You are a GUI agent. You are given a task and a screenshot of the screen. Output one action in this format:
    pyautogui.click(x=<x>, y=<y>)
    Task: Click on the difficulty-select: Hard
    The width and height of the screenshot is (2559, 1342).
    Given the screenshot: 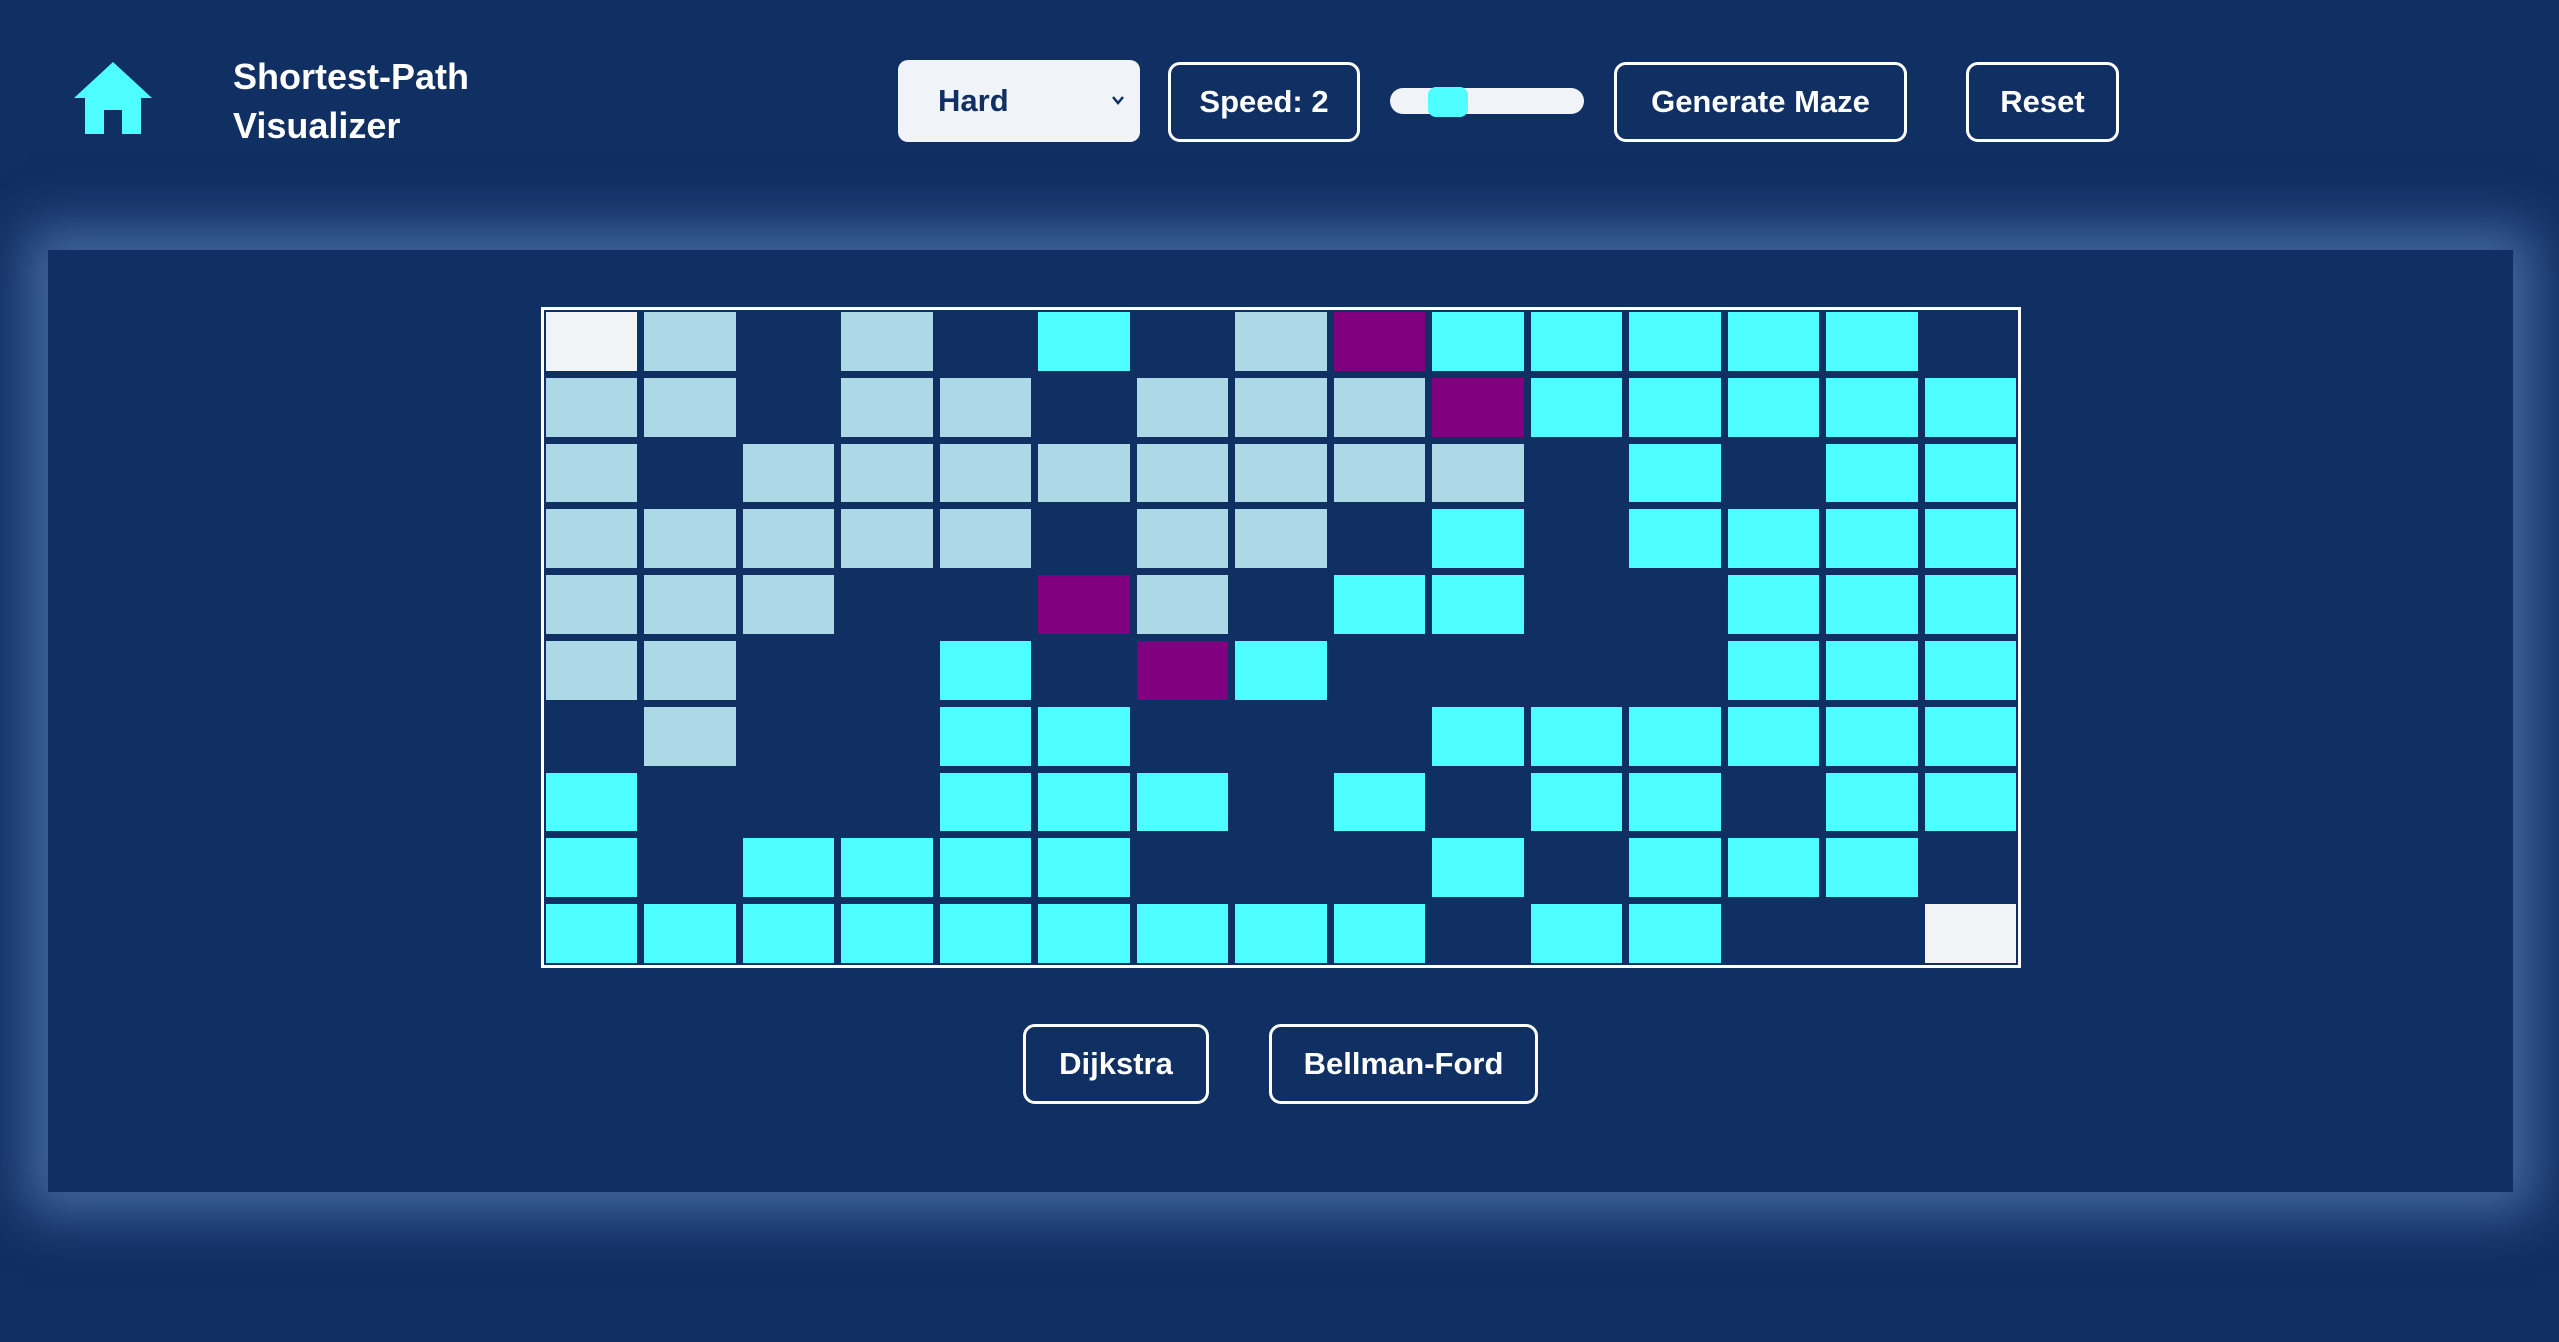 What is the action you would take?
    pyautogui.click(x=1019, y=101)
    